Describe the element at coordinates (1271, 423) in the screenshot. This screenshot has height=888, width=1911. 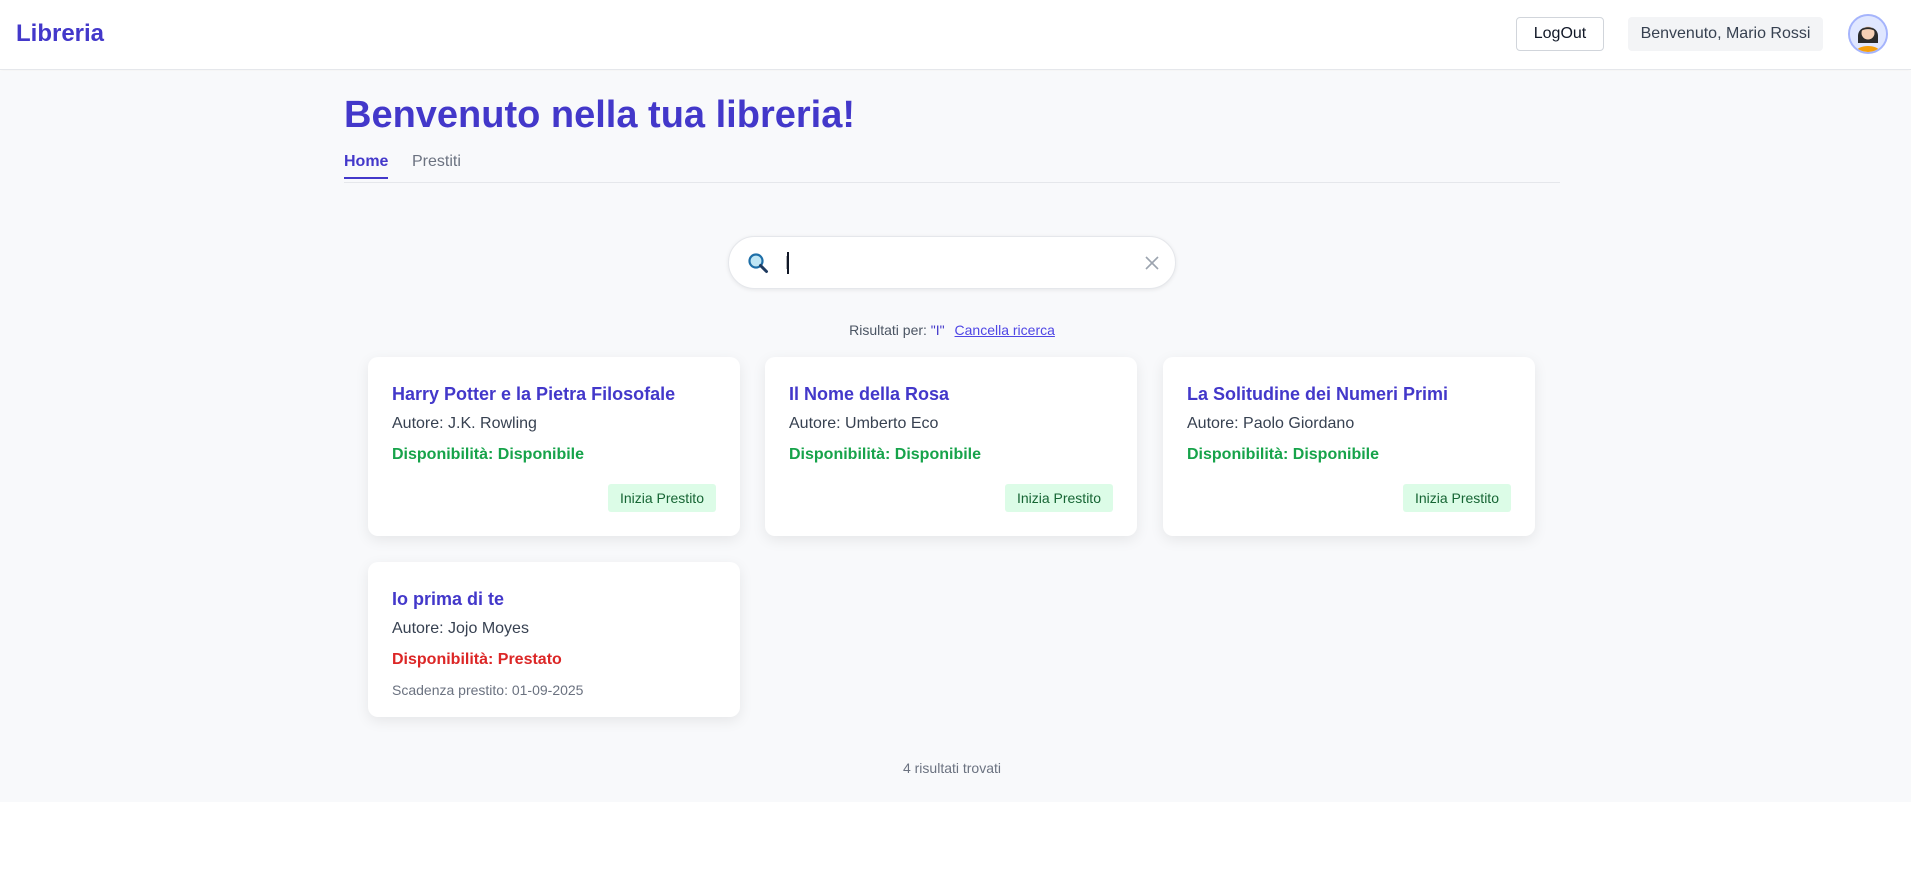
I see `book-author: Autore: Paolo Giordano` at that location.